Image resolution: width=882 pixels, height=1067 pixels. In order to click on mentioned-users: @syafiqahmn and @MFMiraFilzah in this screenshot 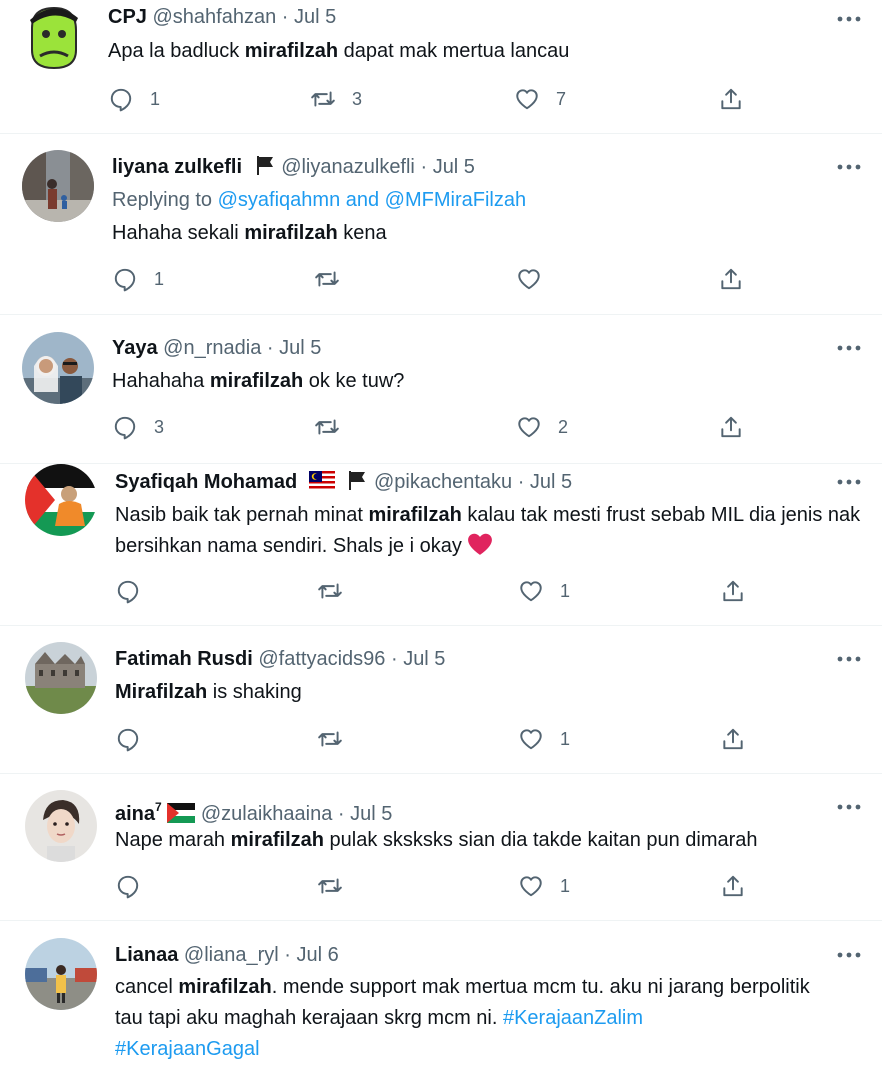, I will do `click(372, 200)`.